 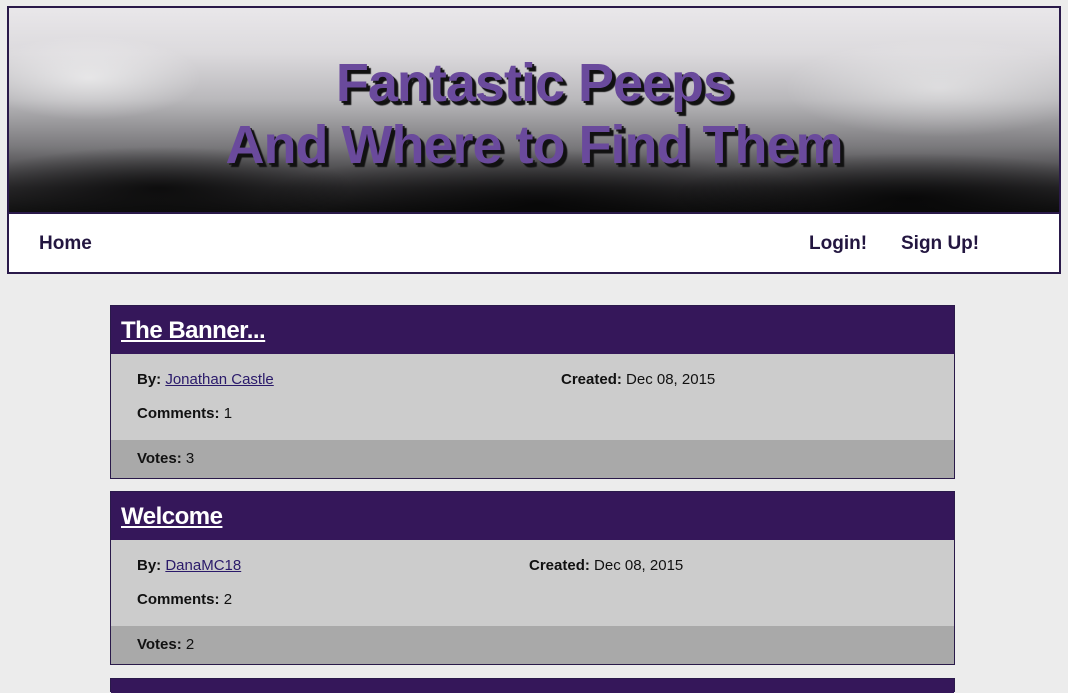 I want to click on author-link: Jonathan Castle, so click(x=219, y=379).